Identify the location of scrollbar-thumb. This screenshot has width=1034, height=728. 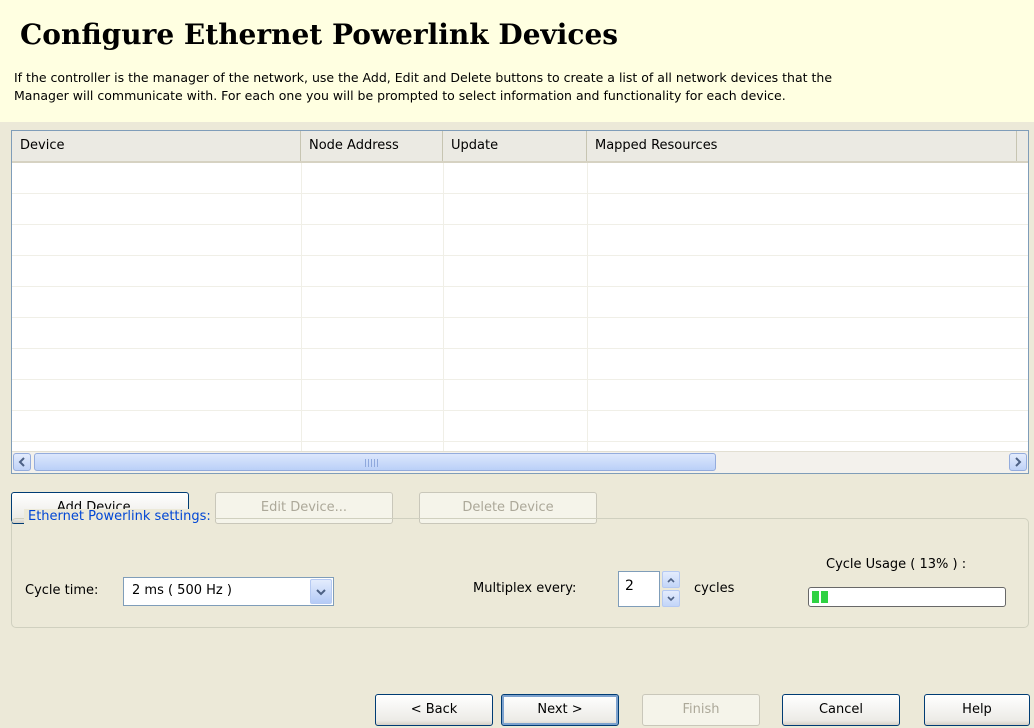
(375, 462).